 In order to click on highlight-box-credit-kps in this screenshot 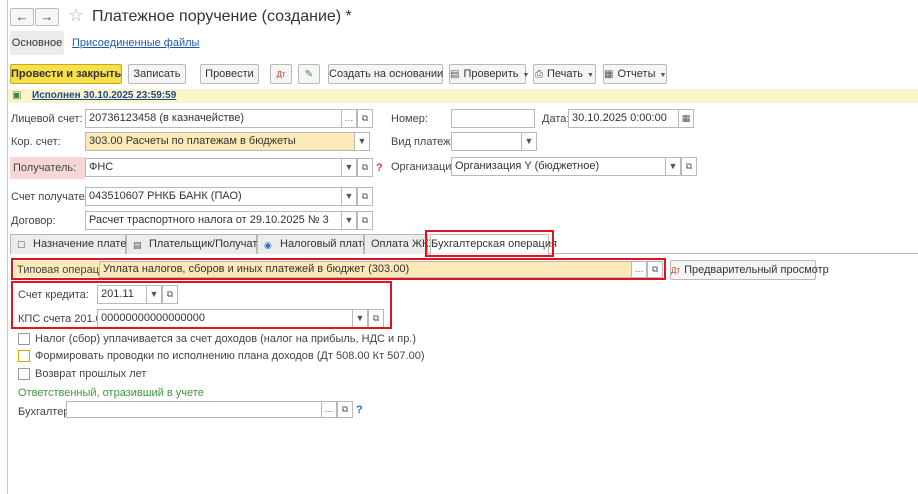, I will do `click(201, 305)`.